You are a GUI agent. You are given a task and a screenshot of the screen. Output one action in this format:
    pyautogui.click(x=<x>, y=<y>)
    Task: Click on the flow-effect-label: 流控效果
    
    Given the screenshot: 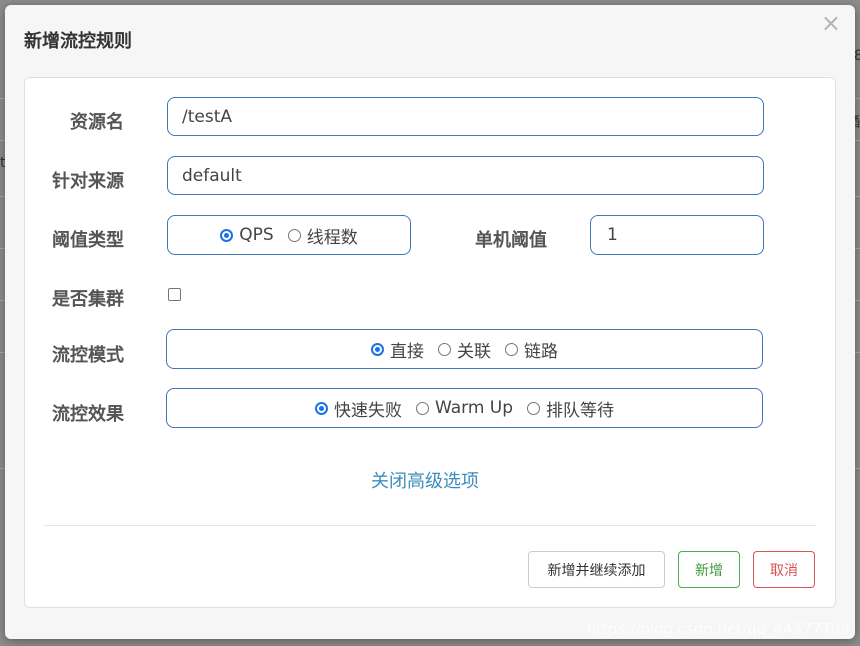 What is the action you would take?
    pyautogui.click(x=88, y=414)
    